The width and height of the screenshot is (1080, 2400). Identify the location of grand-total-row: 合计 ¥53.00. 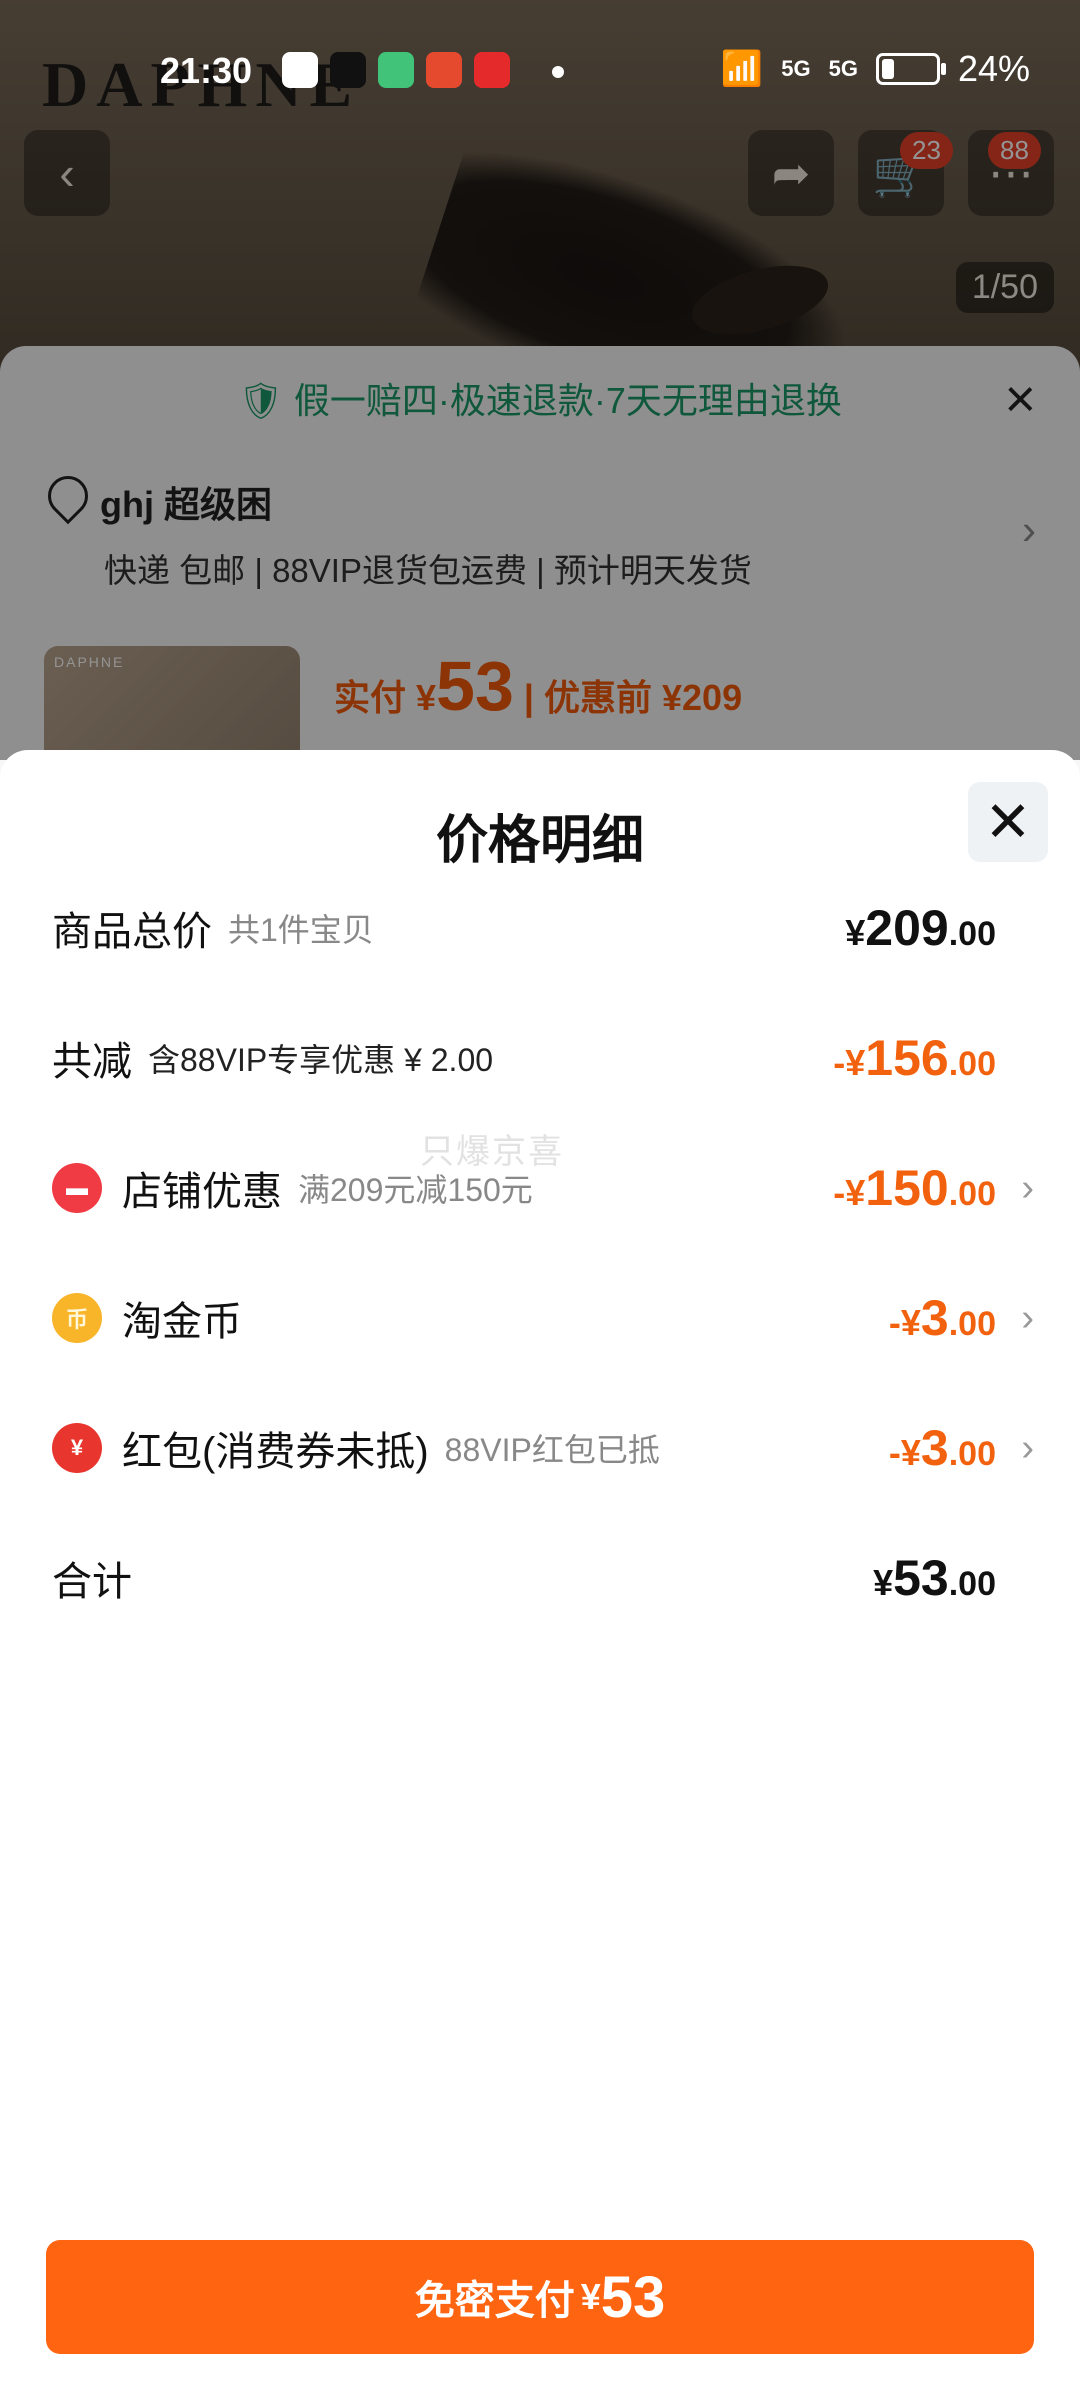
(540, 1578).